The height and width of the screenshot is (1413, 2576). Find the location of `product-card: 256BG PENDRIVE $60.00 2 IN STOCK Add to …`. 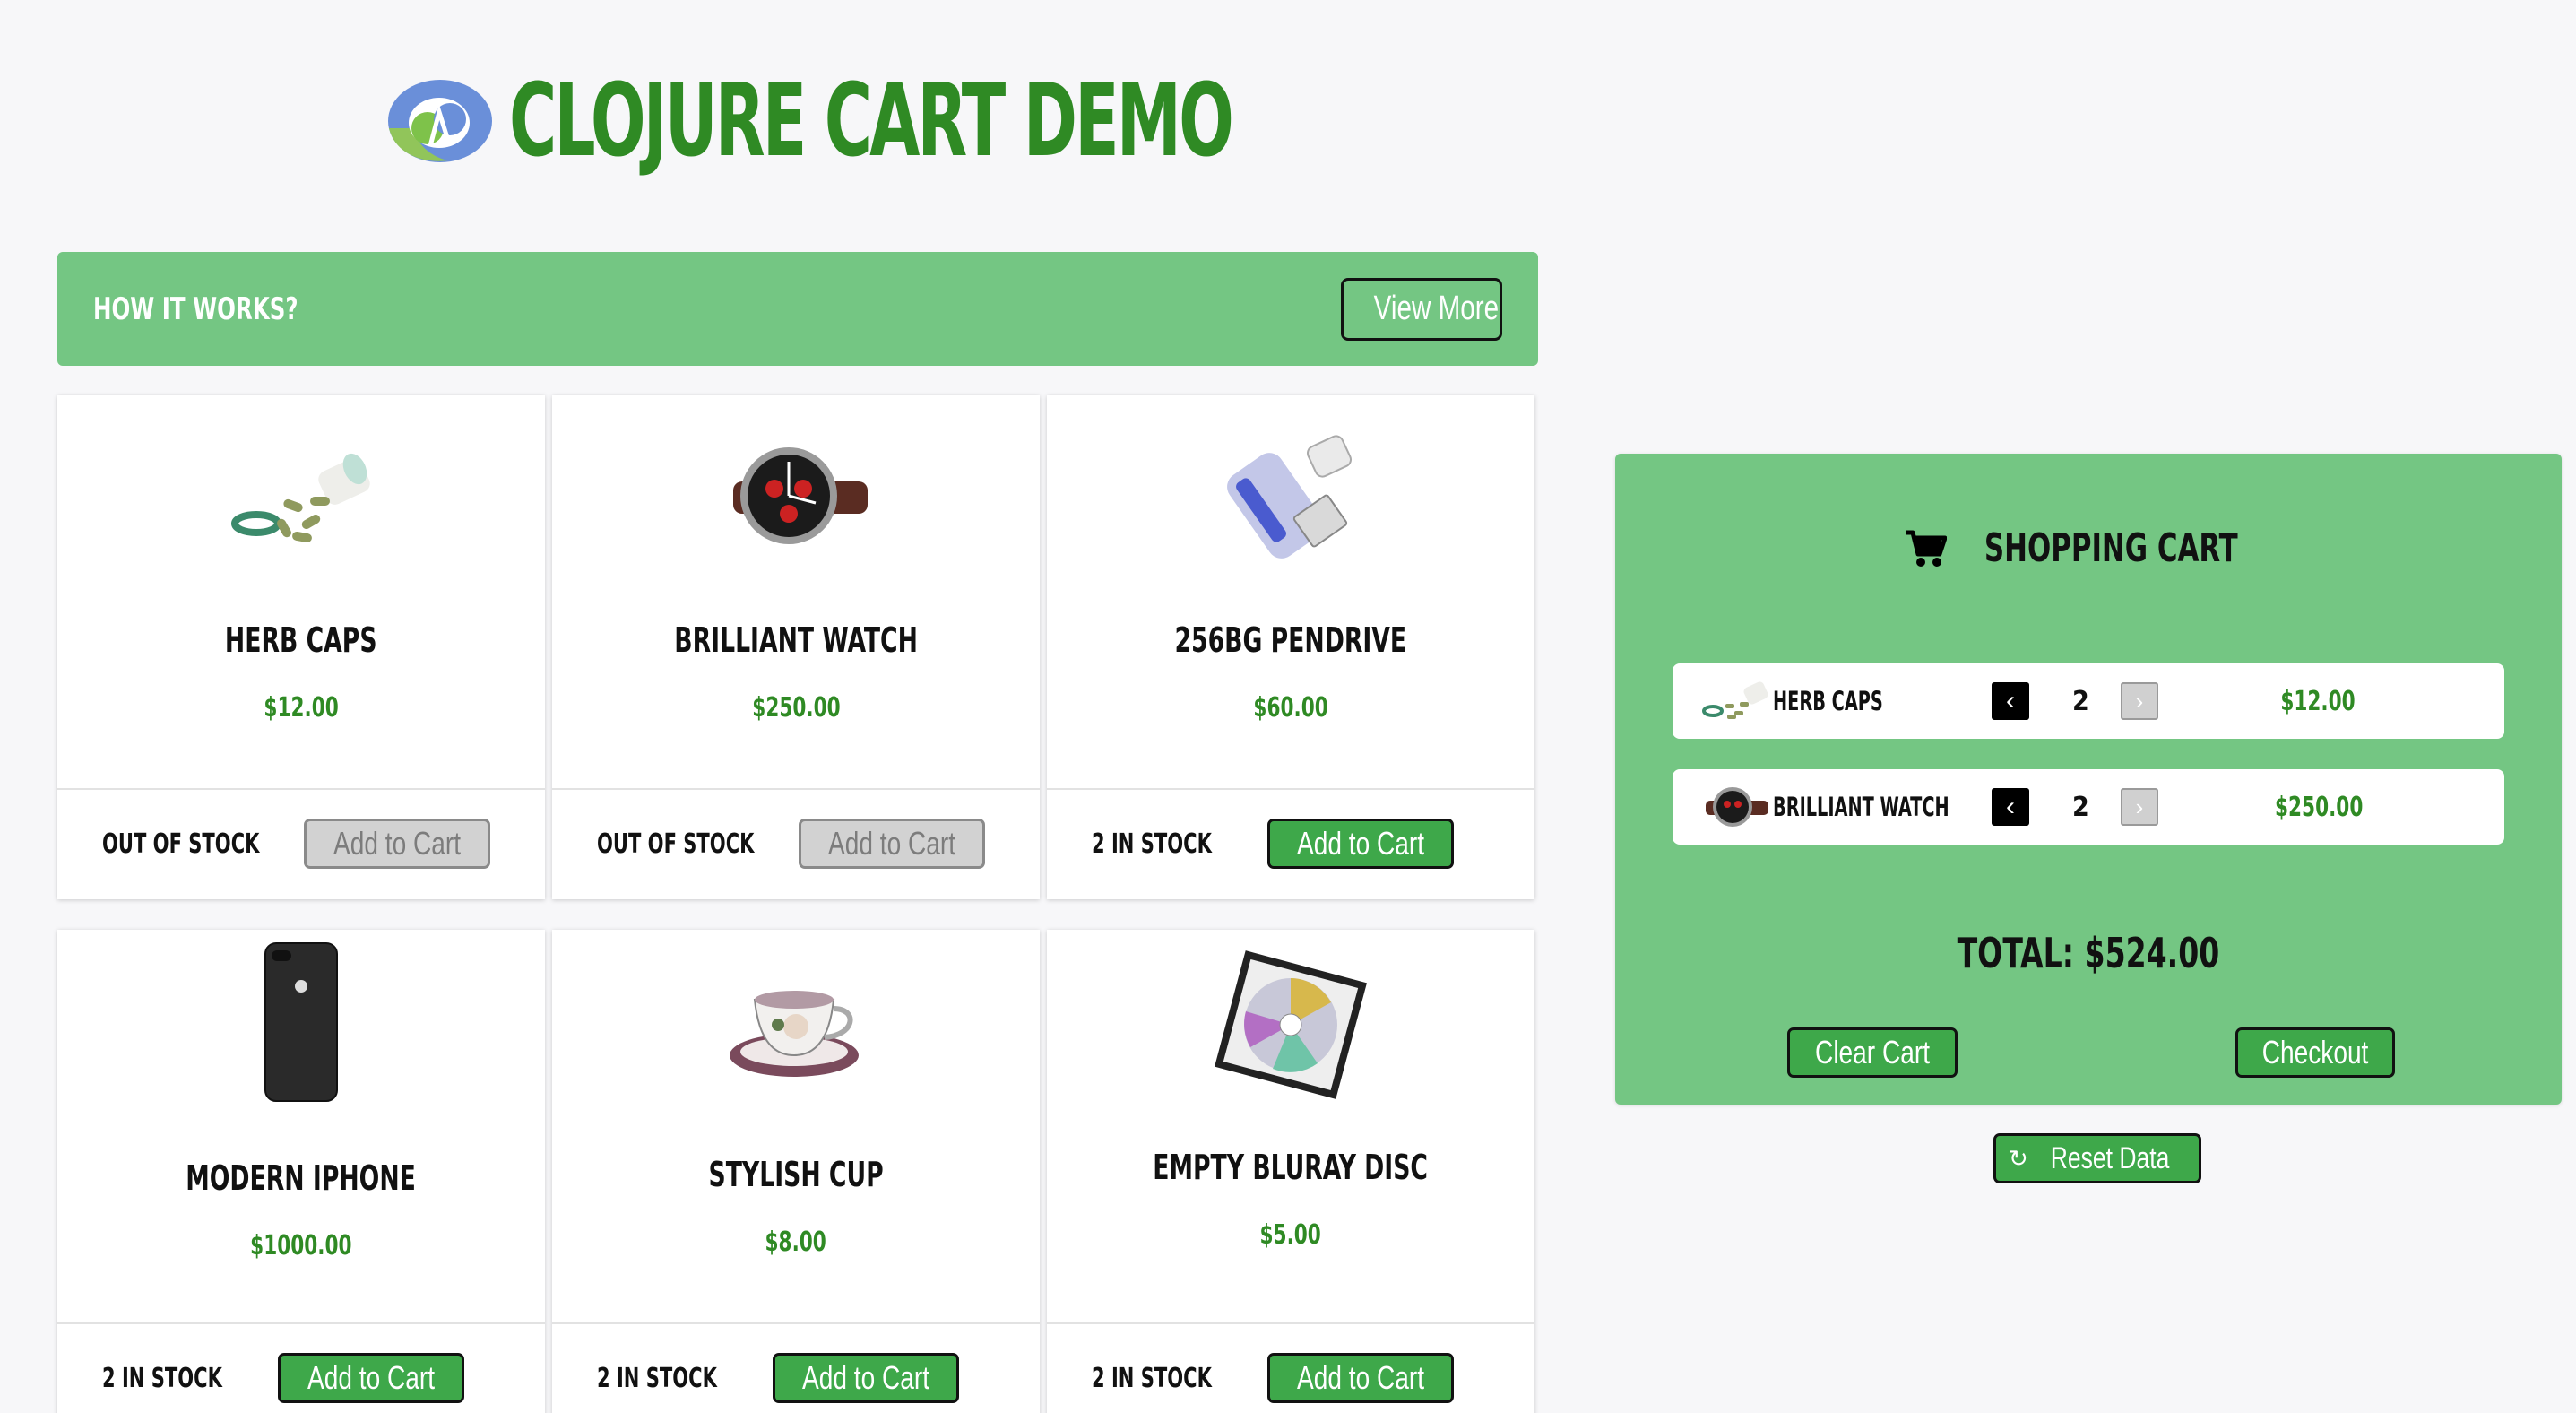

product-card: 256BG PENDRIVE $60.00 2 IN STOCK Add to … is located at coordinates (1290, 647).